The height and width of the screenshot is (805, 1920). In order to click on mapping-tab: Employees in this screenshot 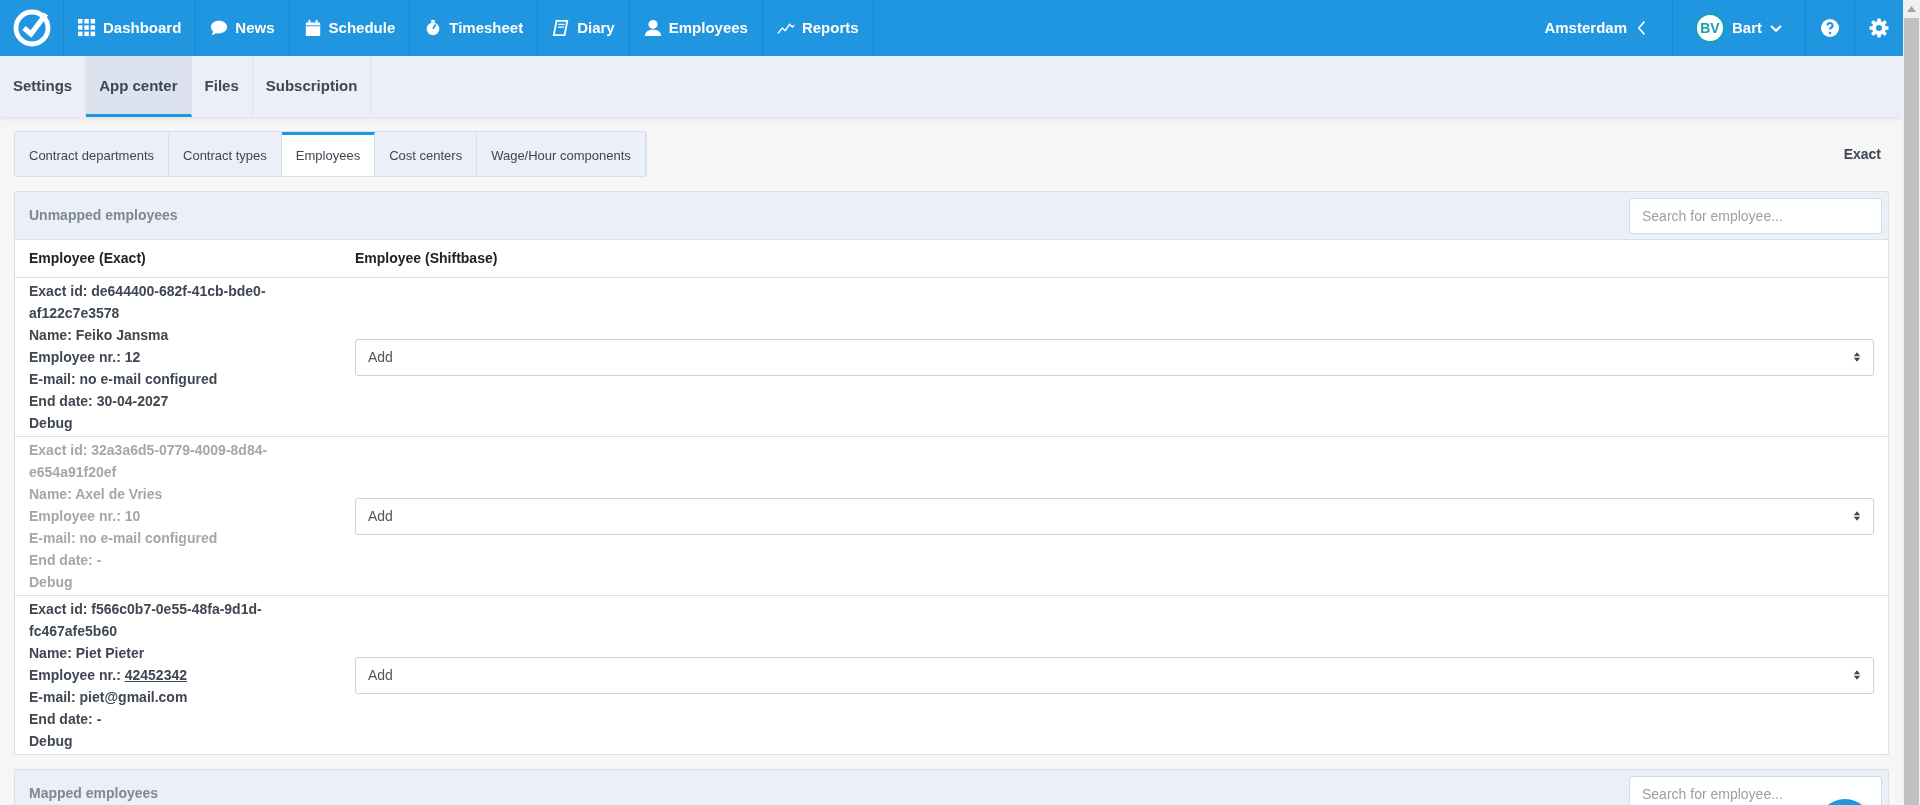, I will do `click(328, 154)`.